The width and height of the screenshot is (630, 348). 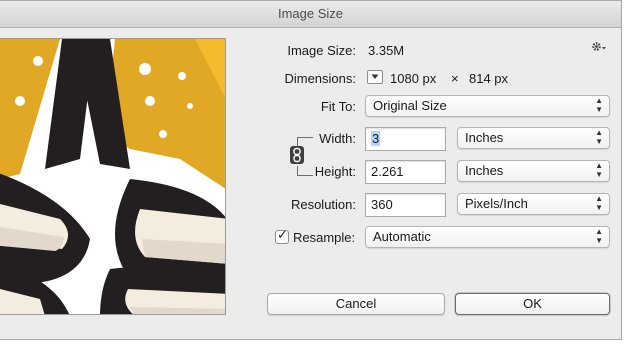 I want to click on height-unit-select: Inches ▲ ▼, so click(x=533, y=171).